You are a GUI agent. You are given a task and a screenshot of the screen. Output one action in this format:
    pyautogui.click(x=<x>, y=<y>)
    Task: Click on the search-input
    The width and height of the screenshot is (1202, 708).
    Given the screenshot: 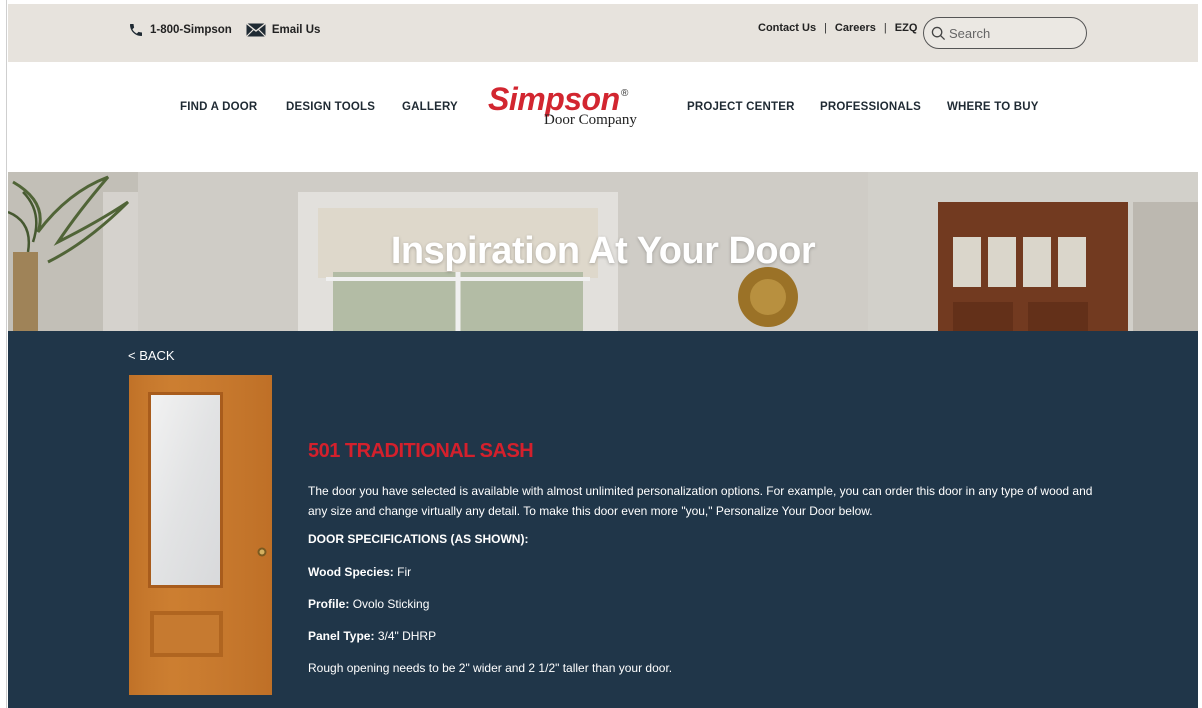 What is the action you would take?
    pyautogui.click(x=1009, y=33)
    